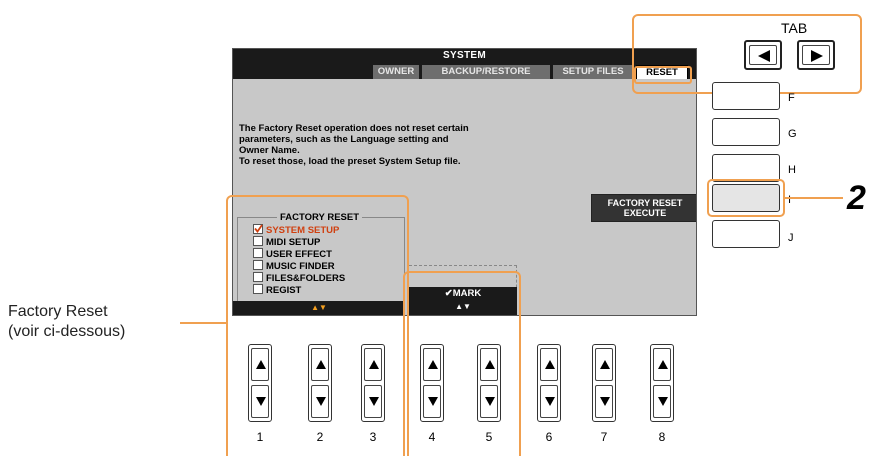 This screenshot has height=456, width=882. Describe the element at coordinates (320, 437) in the screenshot. I see `button-number-2: 2` at that location.